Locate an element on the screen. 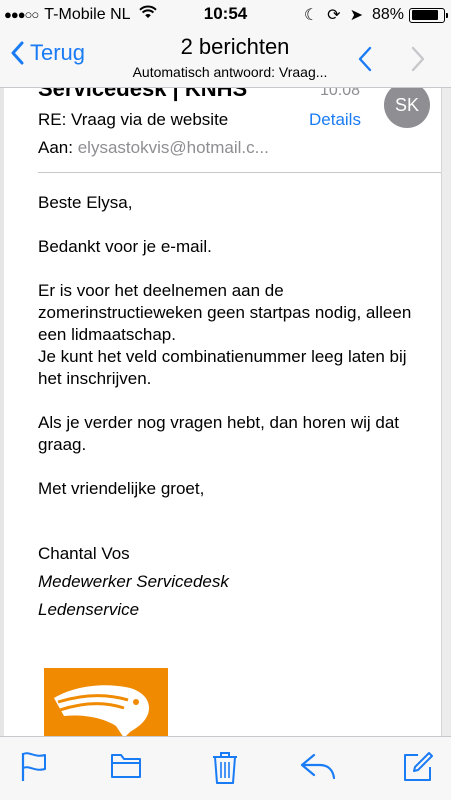 The image size is (451, 800). previous-message-button is located at coordinates (365, 61).